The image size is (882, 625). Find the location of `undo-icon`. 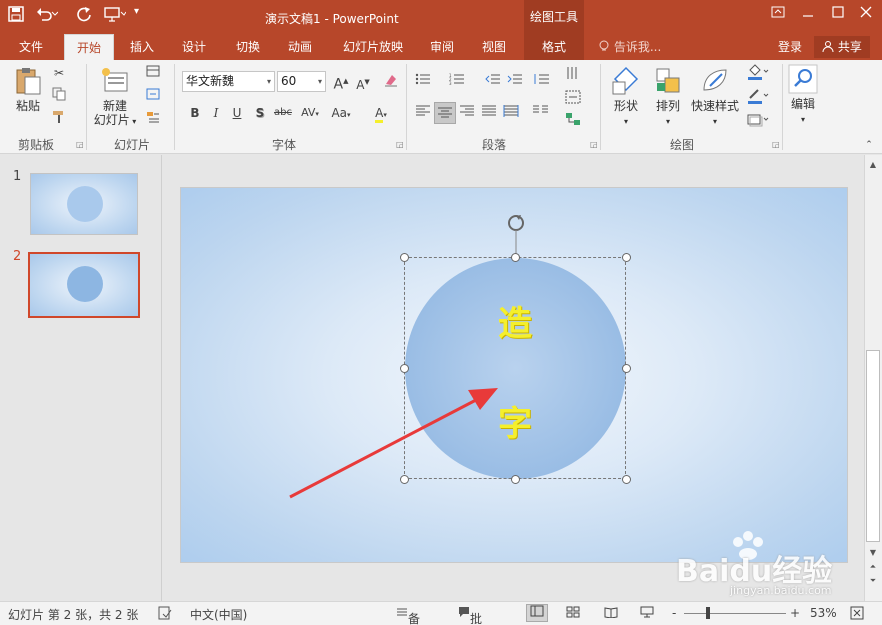

undo-icon is located at coordinates (47, 16).